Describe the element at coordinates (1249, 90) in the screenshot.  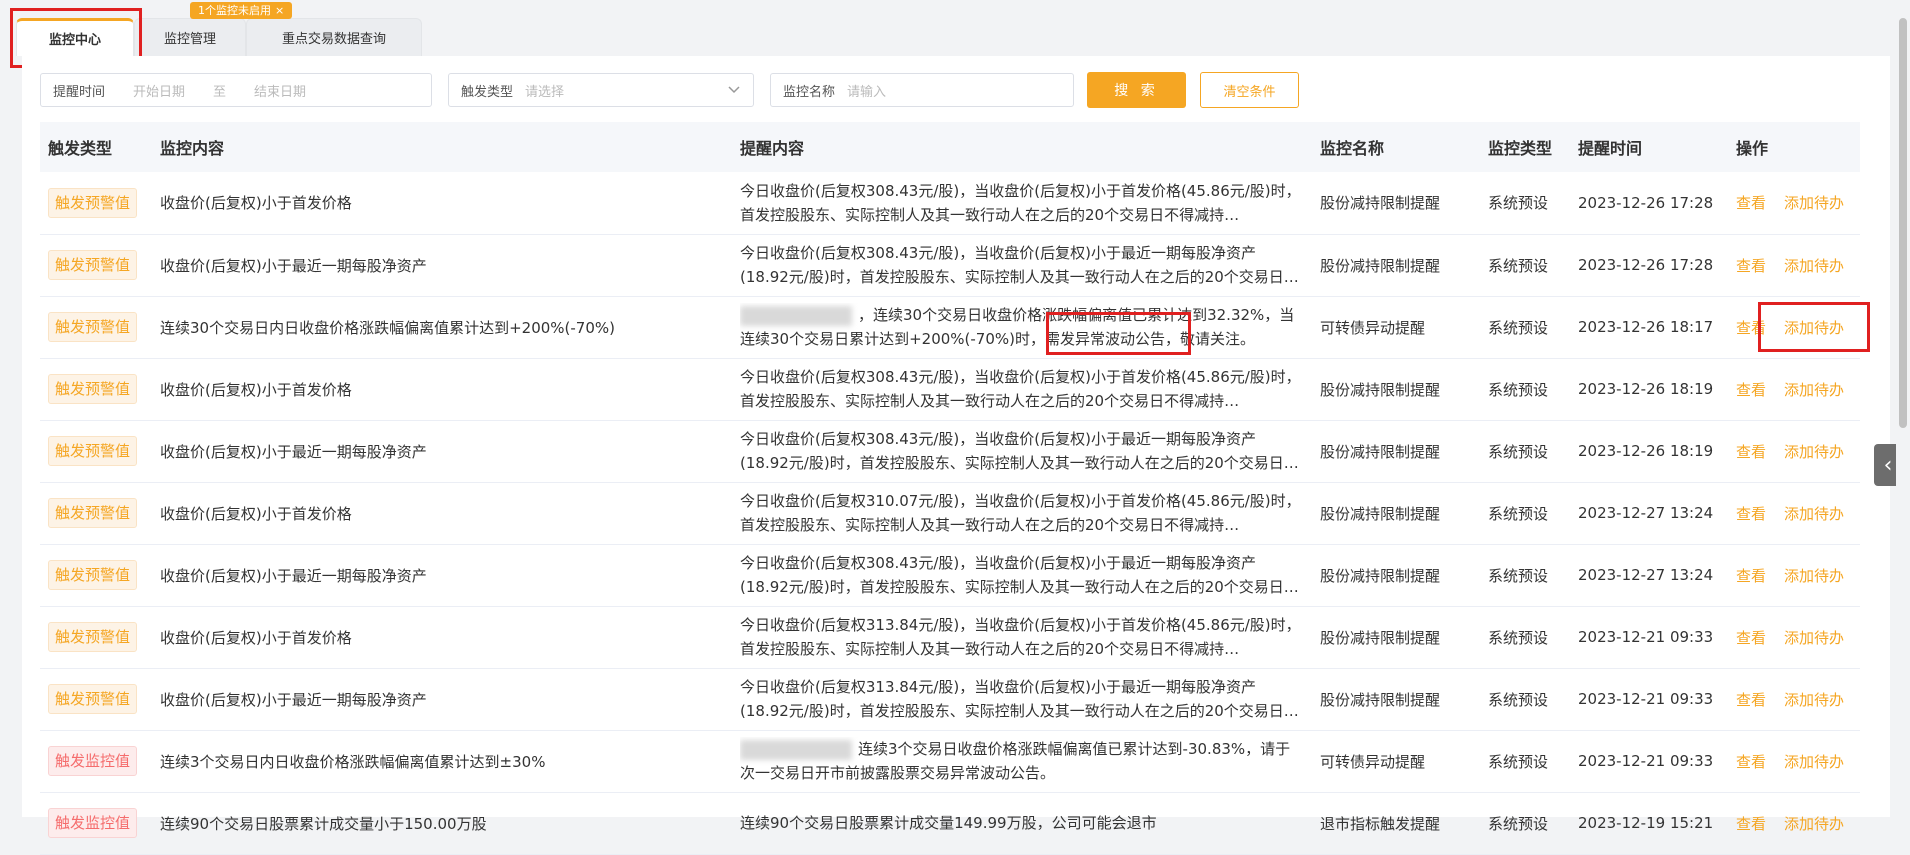
I see `clear-button: 清空条件` at that location.